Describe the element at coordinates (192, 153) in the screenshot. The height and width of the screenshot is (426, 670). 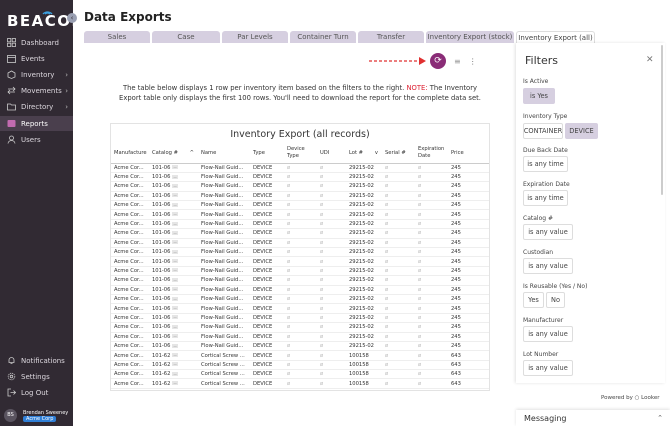
I see `sort-ascending-icon: ^` at that location.